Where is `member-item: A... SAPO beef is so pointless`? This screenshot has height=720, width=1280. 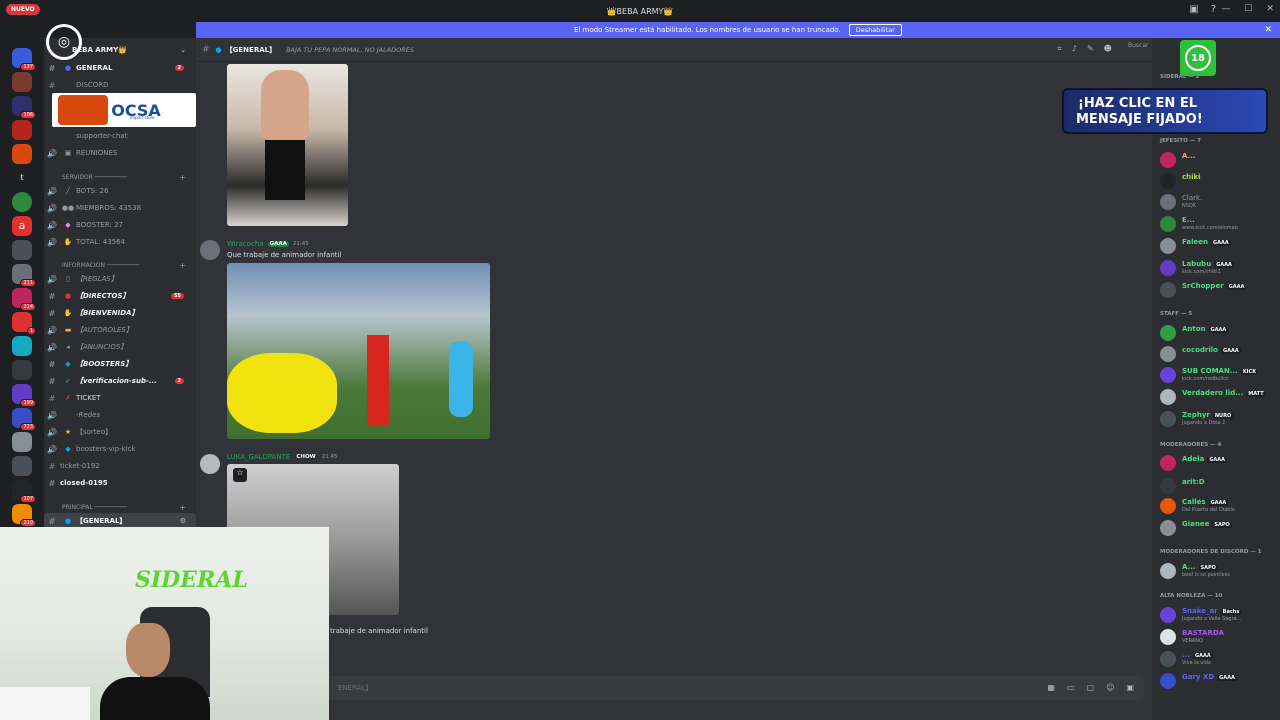 member-item: A... SAPO beef is so pointless is located at coordinates (1219, 571).